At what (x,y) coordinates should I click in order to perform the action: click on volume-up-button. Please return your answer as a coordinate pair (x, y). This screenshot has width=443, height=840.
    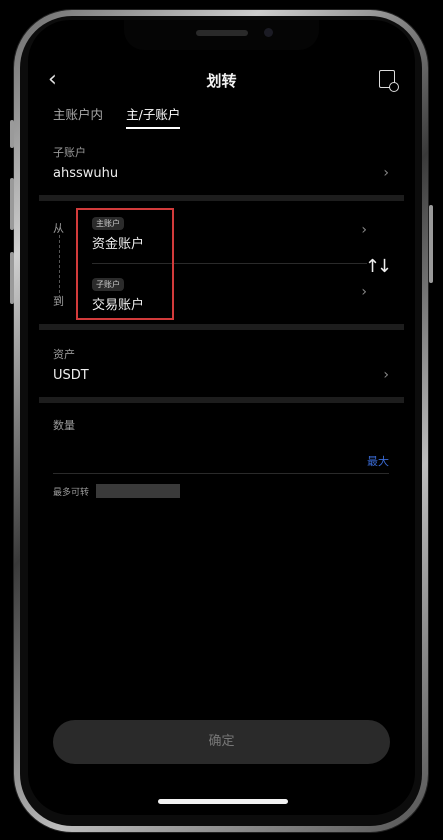
    Looking at the image, I should click on (12, 204).